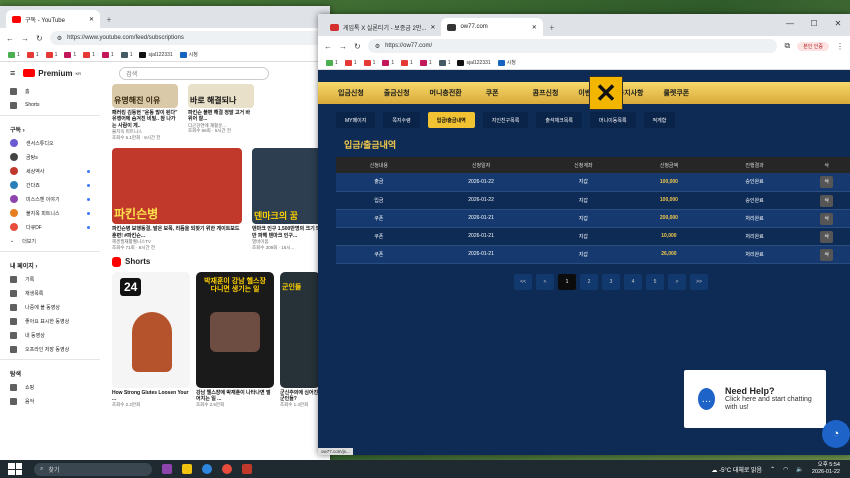 Image resolution: width=850 pixels, height=478 pixels. What do you see at coordinates (300, 396) in the screenshot?
I see `short-title: 군신주의에 심어진 군인들?` at bounding box center [300, 396].